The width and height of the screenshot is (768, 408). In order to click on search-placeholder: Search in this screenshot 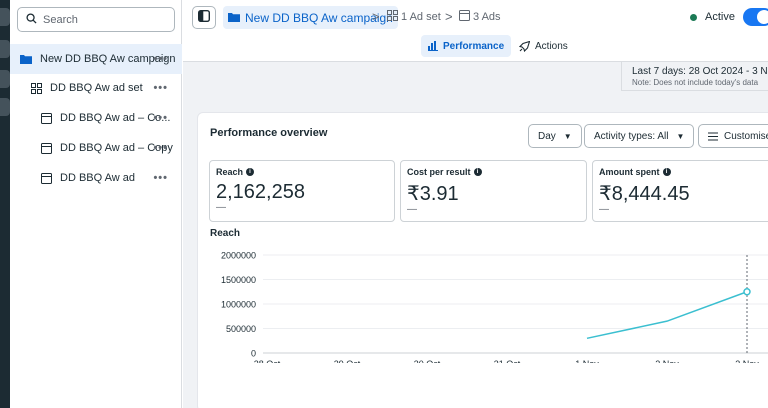, I will do `click(60, 19)`.